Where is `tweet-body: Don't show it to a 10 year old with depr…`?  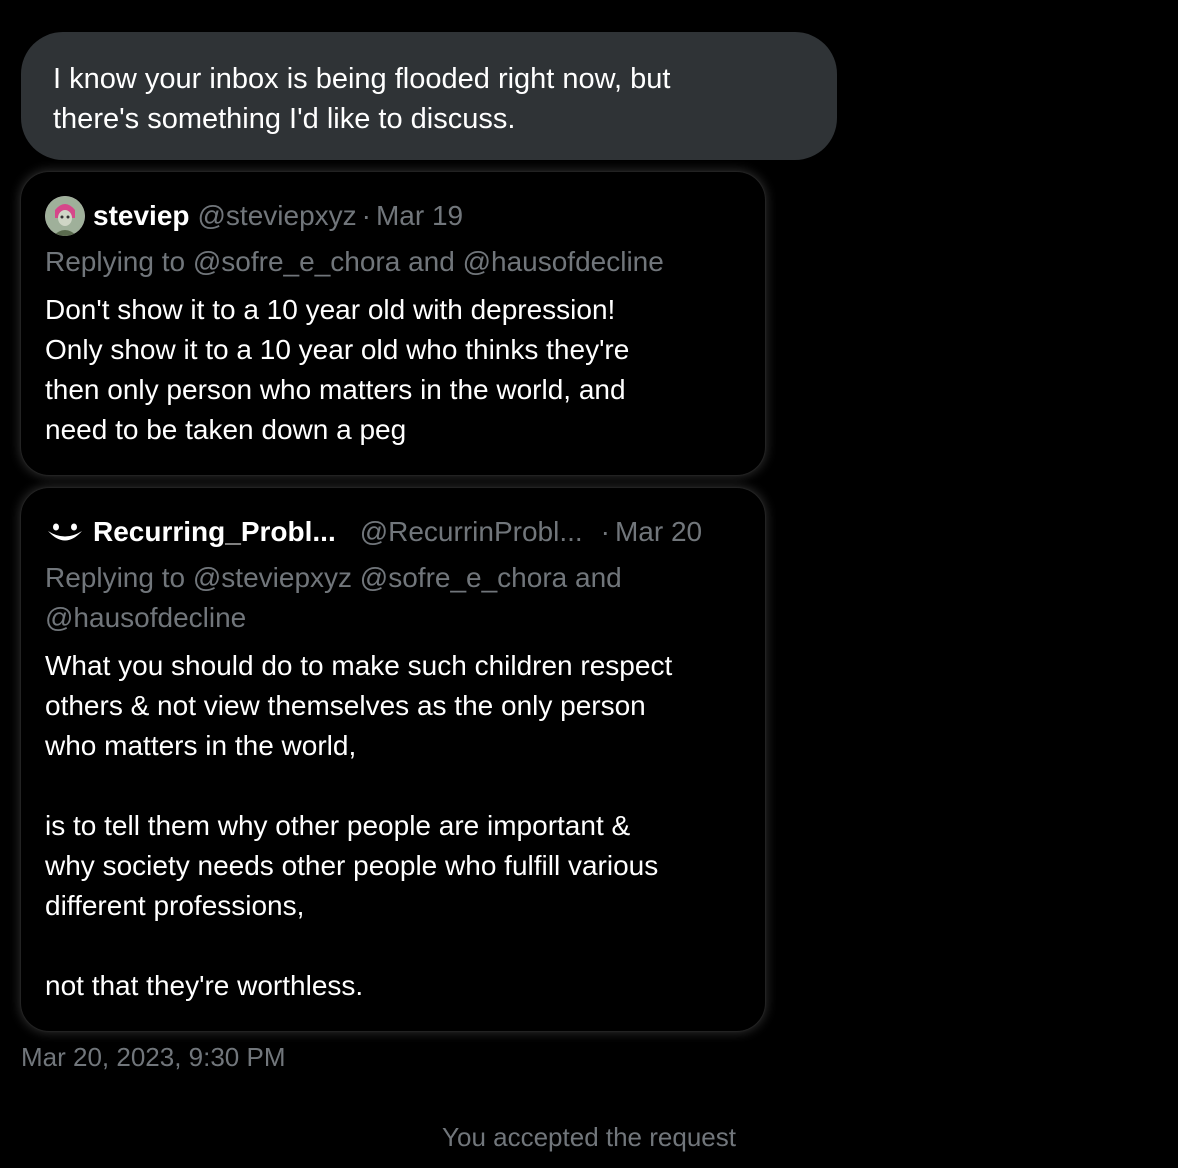 tweet-body: Don't show it to a 10 year old with depr… is located at coordinates (337, 369).